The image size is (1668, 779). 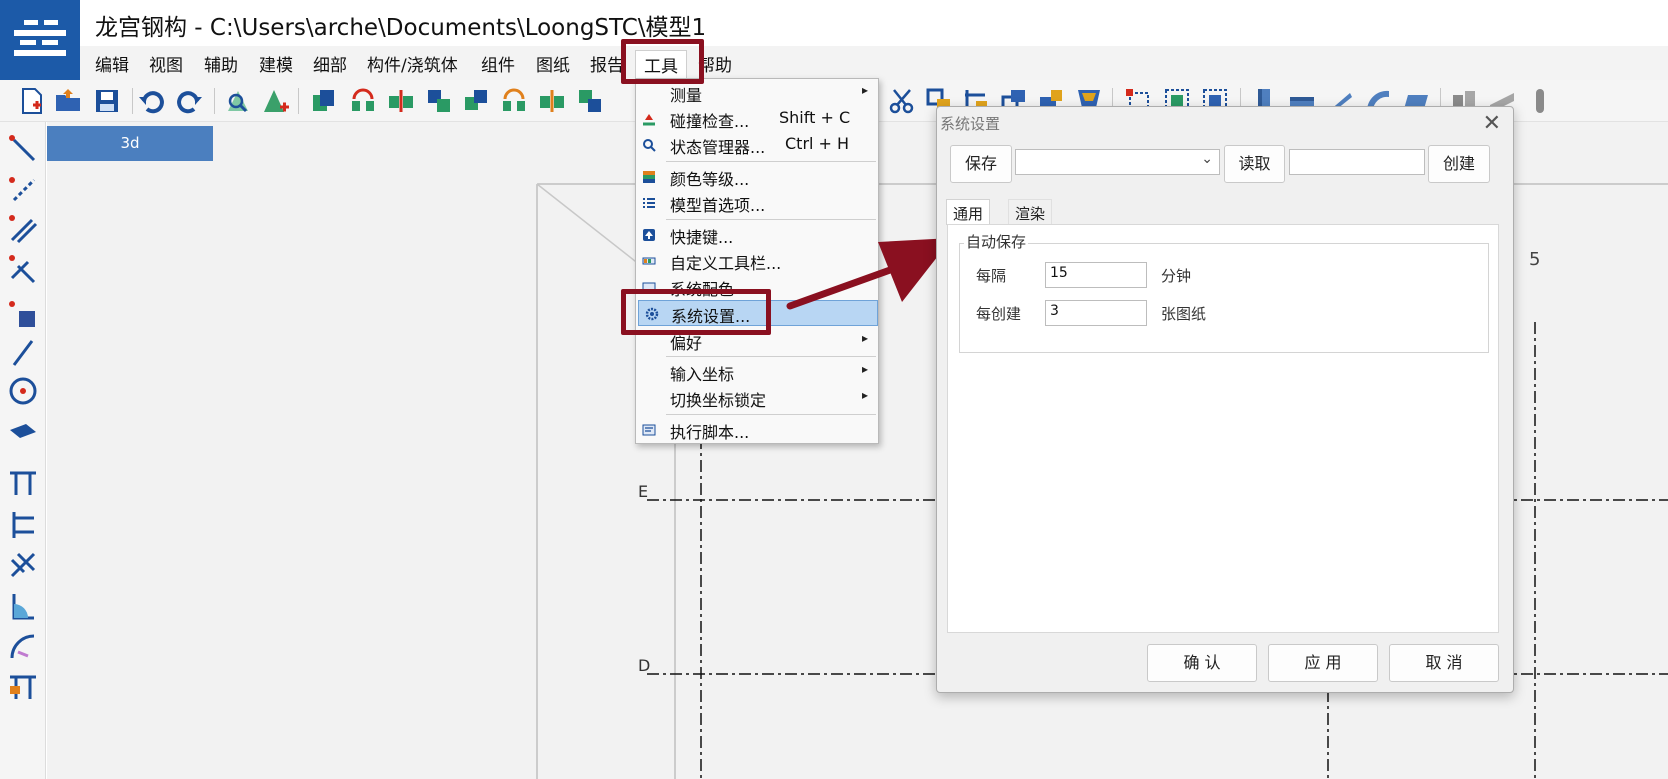 What do you see at coordinates (23, 229) in the screenshot?
I see `parallel-lines-icon` at bounding box center [23, 229].